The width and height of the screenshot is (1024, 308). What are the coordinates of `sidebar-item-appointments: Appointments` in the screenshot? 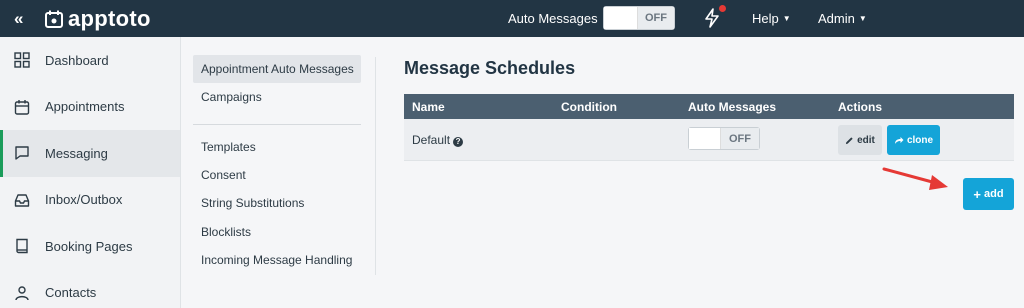 It's located at (90, 107).